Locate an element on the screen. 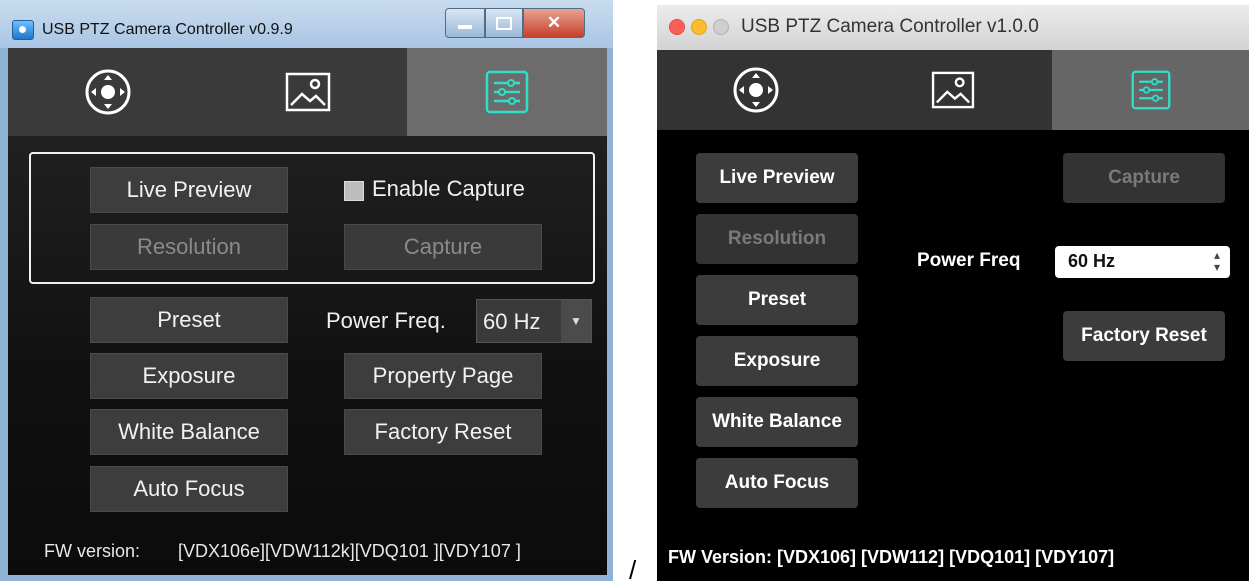 This screenshot has height=586, width=1249. minimize-traffic-light is located at coordinates (699, 27).